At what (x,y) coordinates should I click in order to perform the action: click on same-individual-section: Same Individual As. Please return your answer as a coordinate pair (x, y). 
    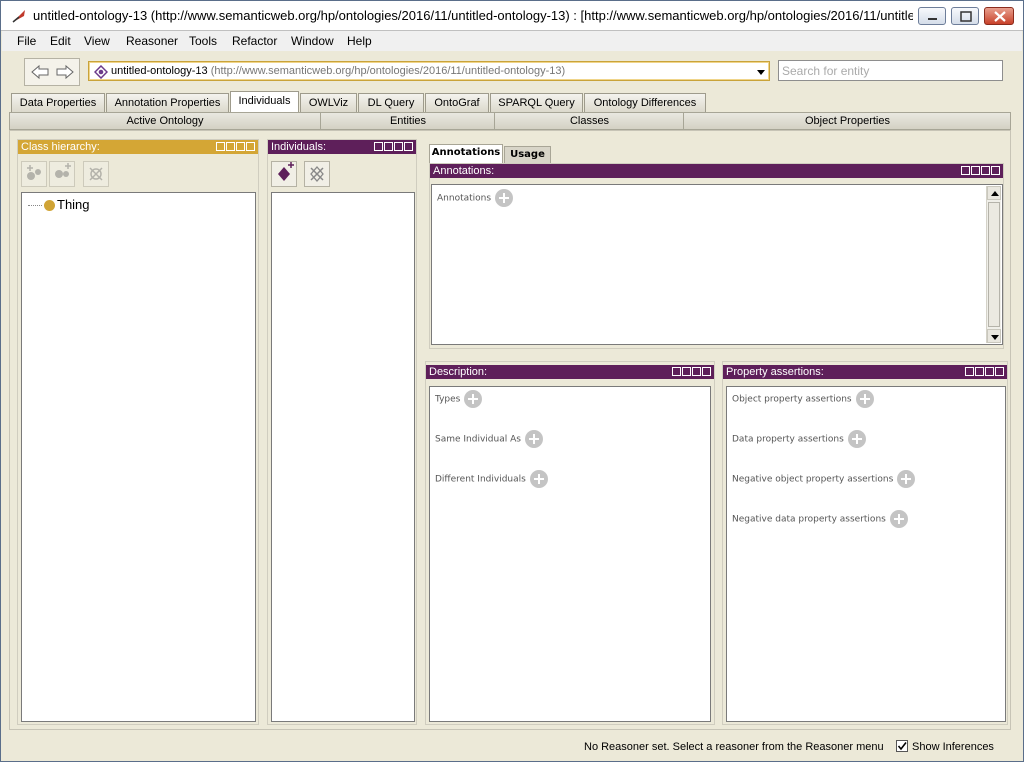
    Looking at the image, I should click on (489, 439).